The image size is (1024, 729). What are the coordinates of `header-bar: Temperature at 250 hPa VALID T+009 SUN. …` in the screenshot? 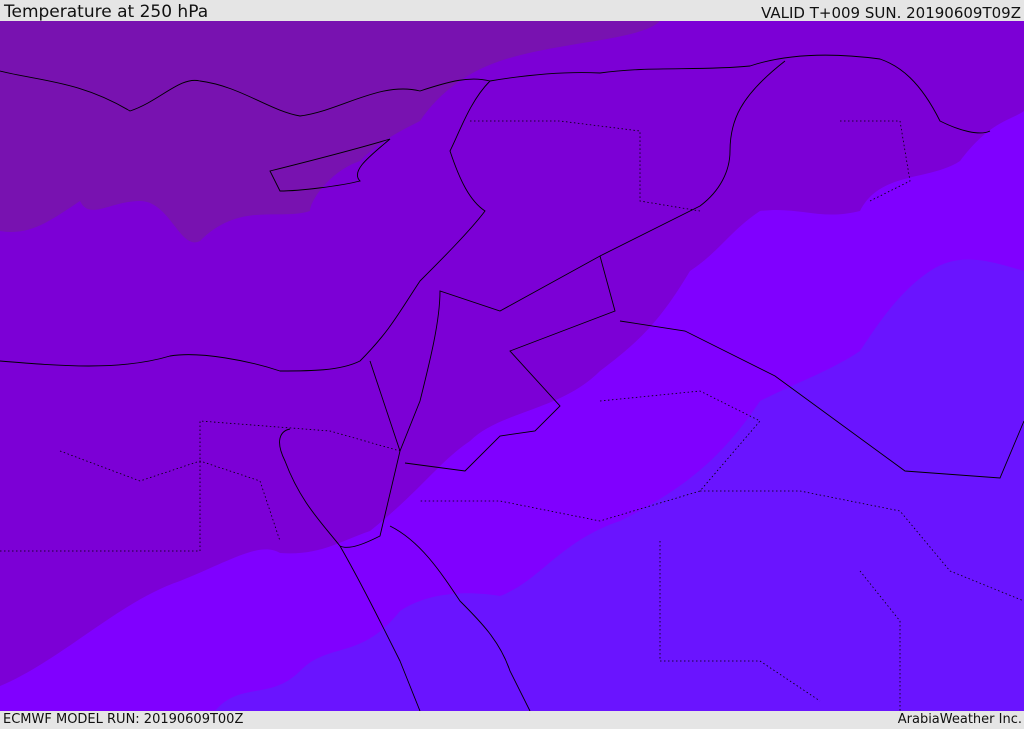 It's located at (512, 10).